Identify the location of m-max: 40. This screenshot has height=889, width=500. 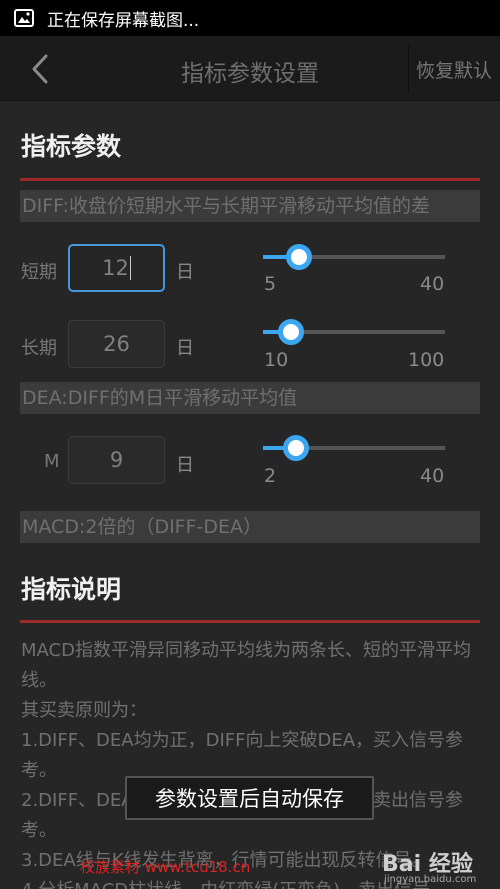
(432, 476).